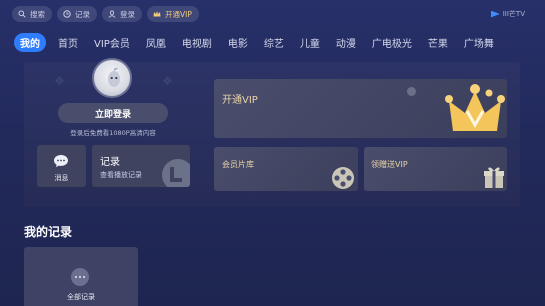 The width and height of the screenshot is (545, 306). I want to click on tab-aurora: 广电极光, so click(392, 42).